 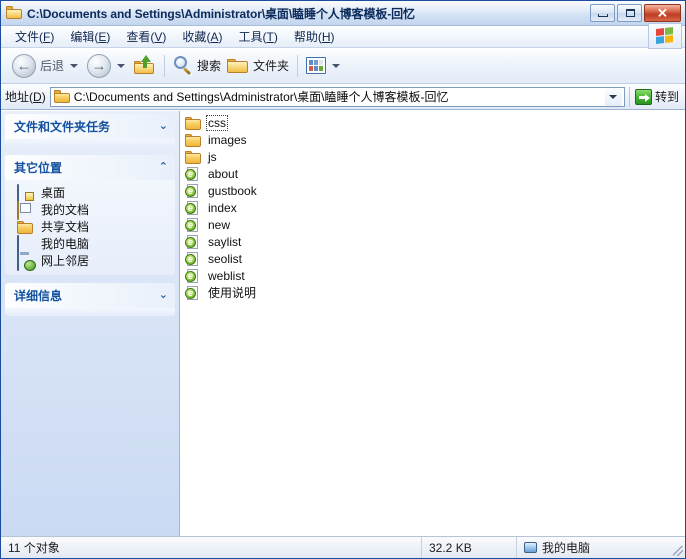 What do you see at coordinates (90, 36) in the screenshot?
I see `menu-edit: 编辑(E)` at bounding box center [90, 36].